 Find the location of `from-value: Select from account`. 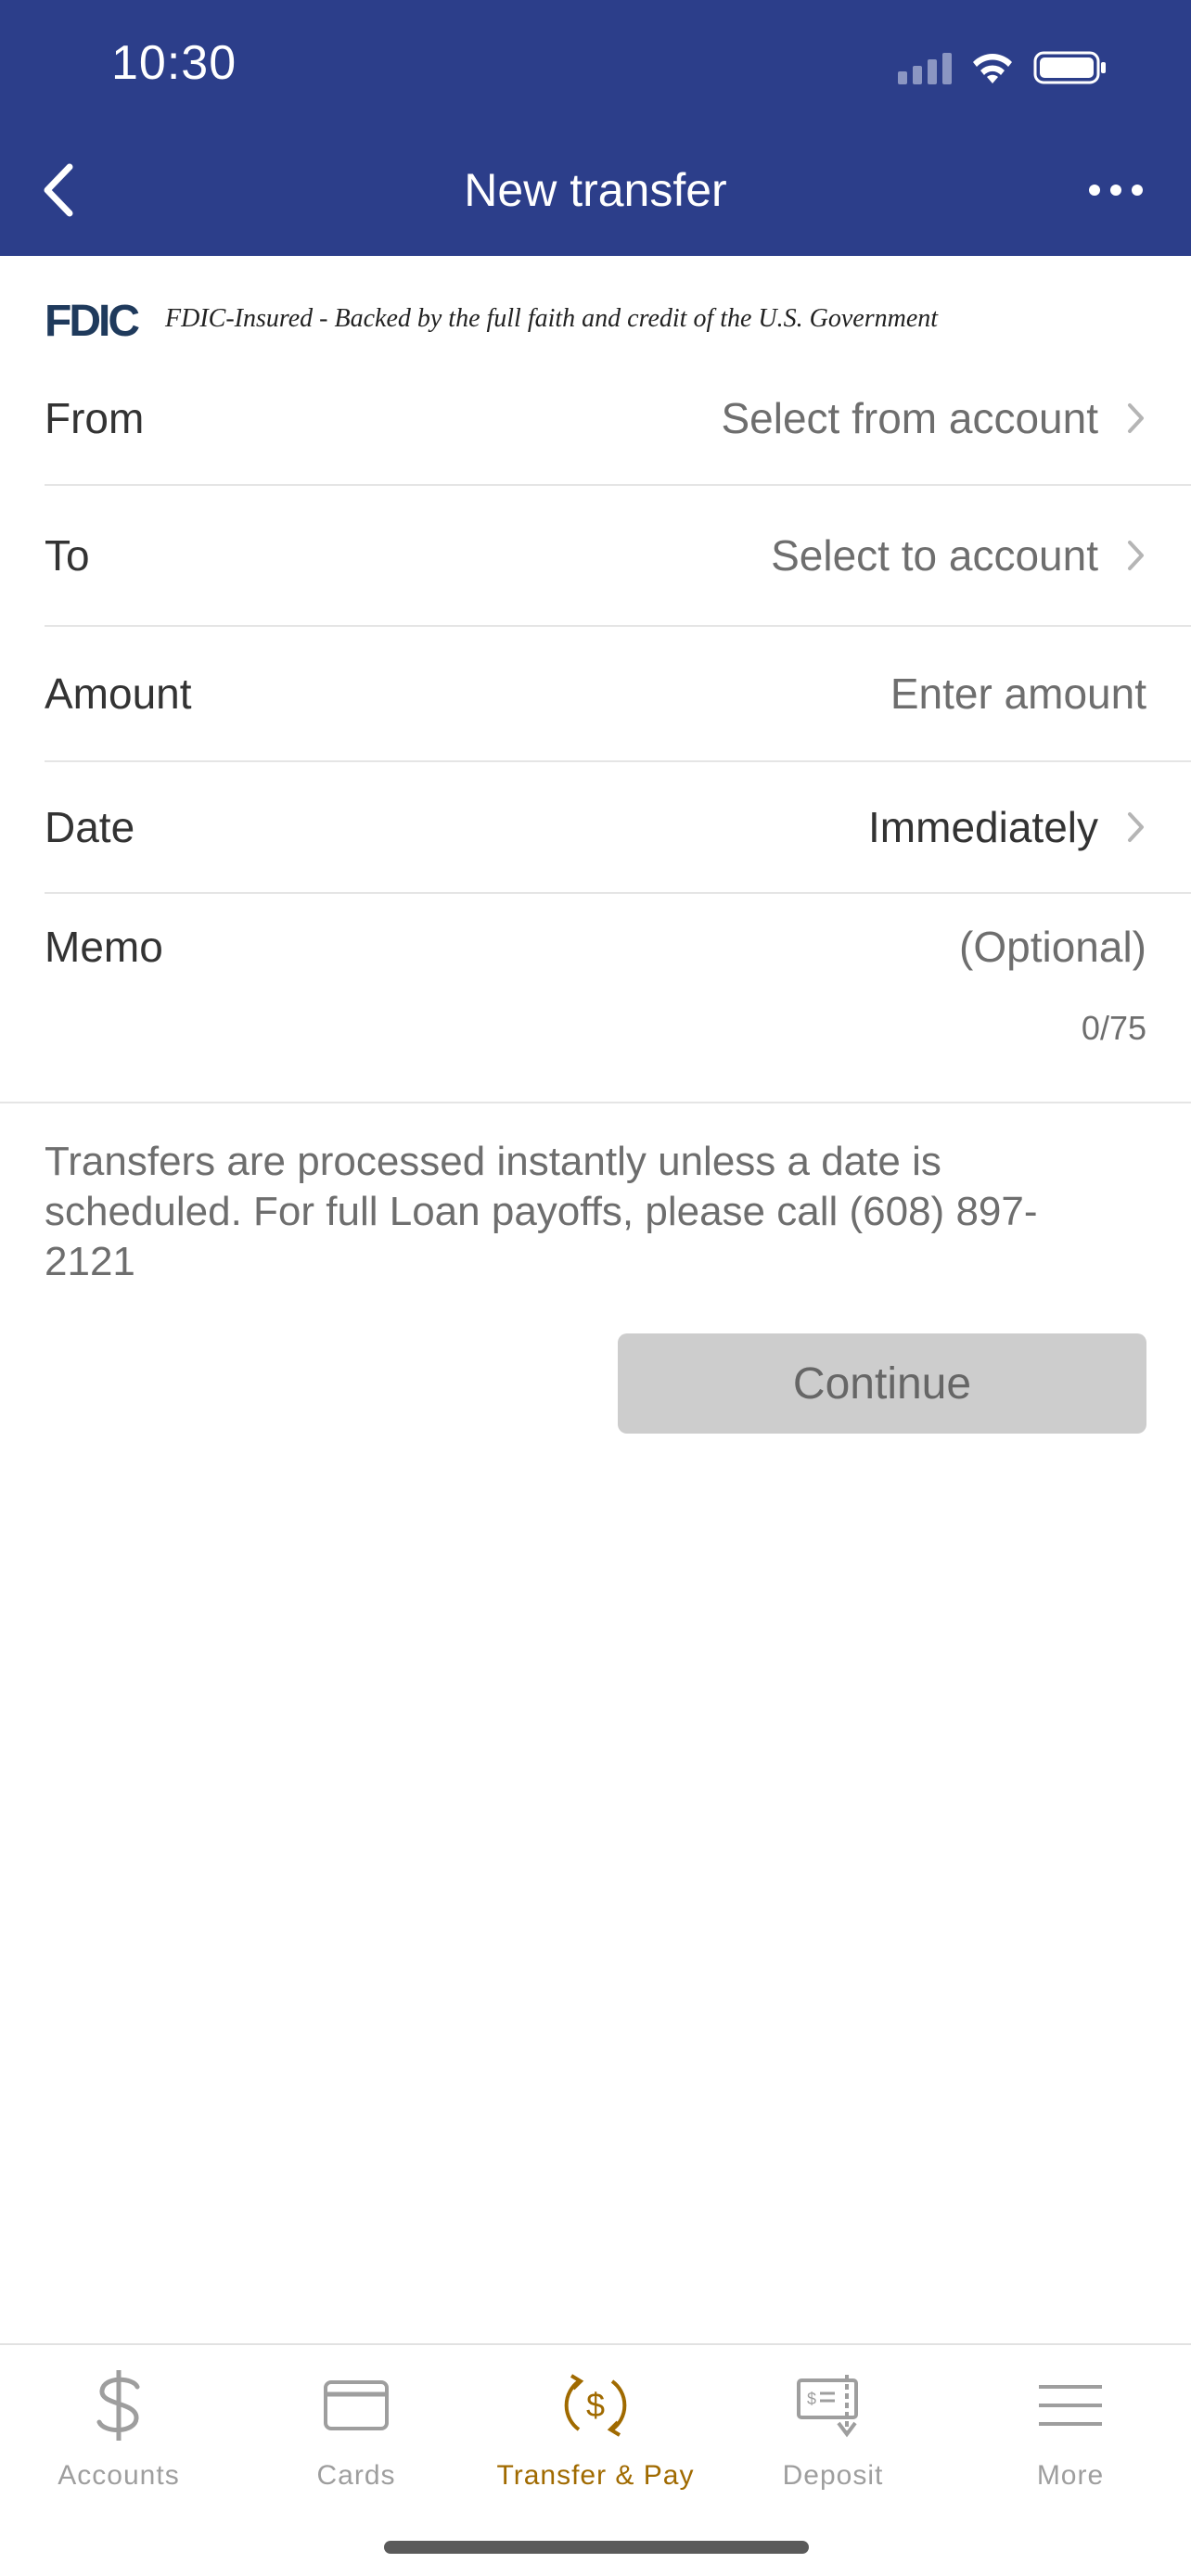

from-value: Select from account is located at coordinates (933, 418).